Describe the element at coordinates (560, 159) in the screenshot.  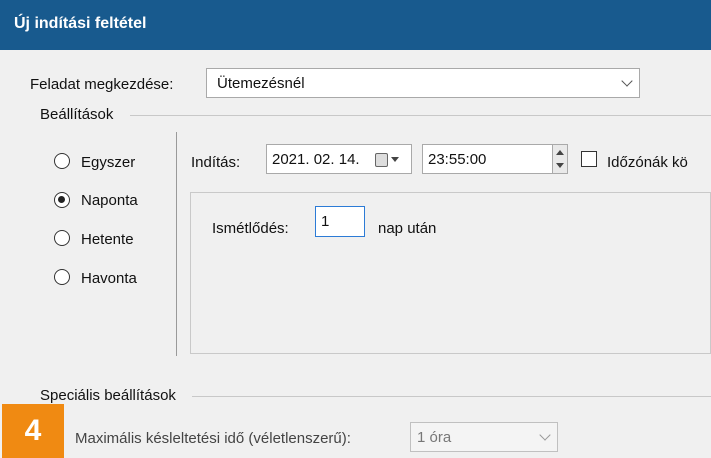
I see `time-spinner` at that location.